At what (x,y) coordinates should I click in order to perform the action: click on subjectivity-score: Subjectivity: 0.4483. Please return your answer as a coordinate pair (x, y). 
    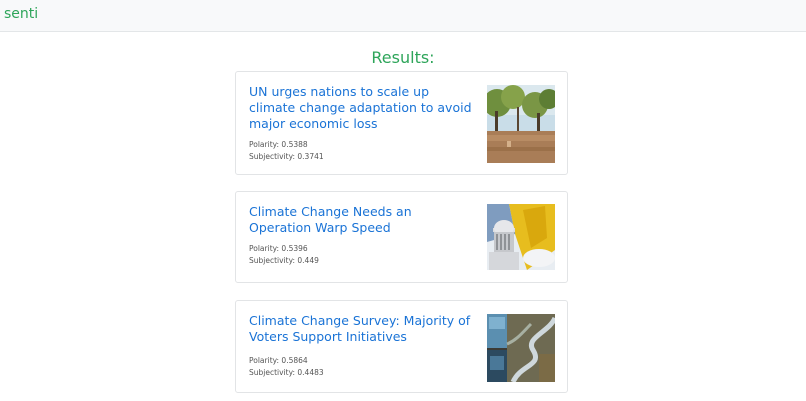
    Looking at the image, I should click on (286, 372).